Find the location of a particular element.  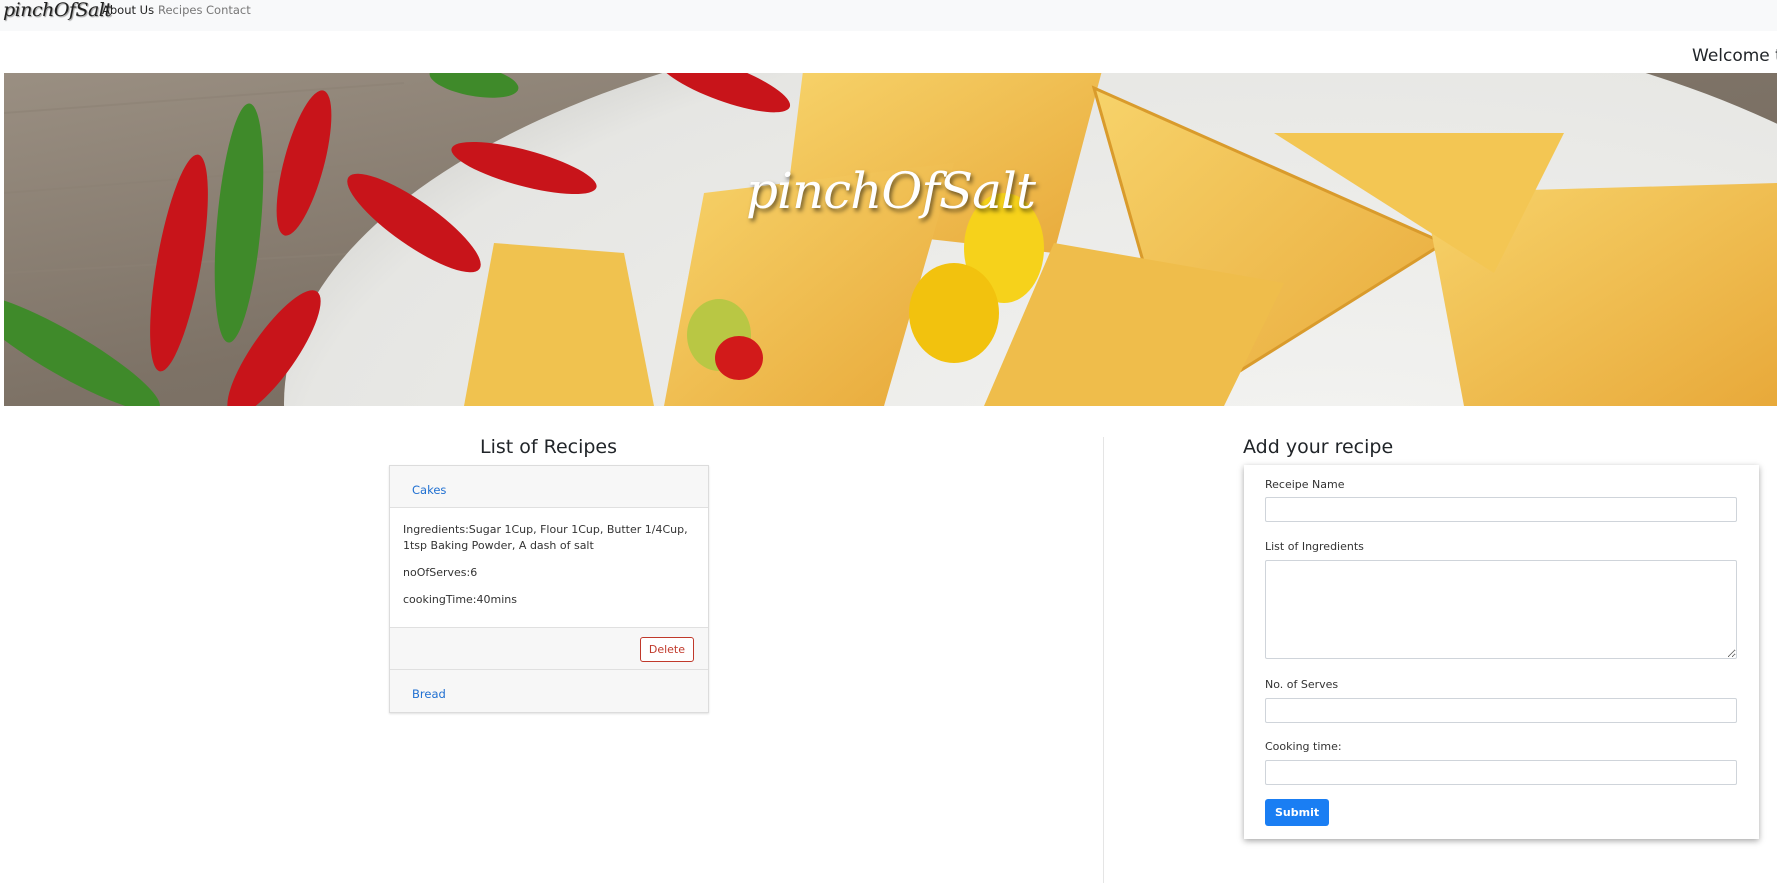

cooking-time-input is located at coordinates (1501, 772).